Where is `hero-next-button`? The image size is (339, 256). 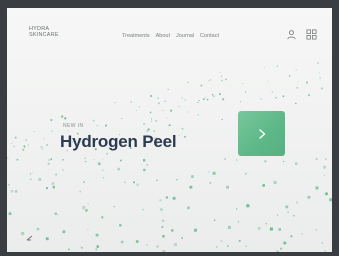
hero-next-button is located at coordinates (261, 133).